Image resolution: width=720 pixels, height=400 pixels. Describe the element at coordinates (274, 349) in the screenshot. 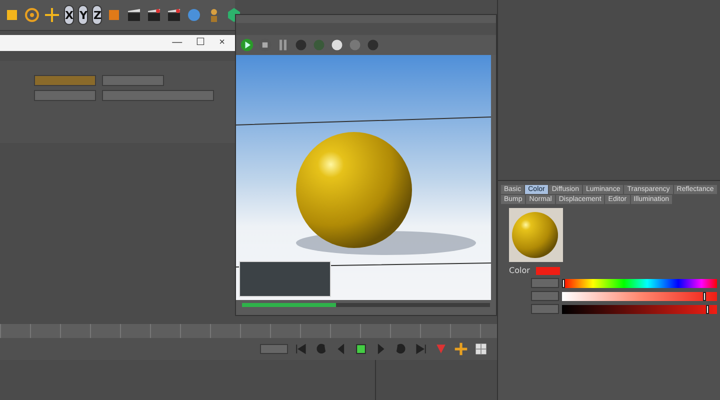

I see `frame-field` at that location.